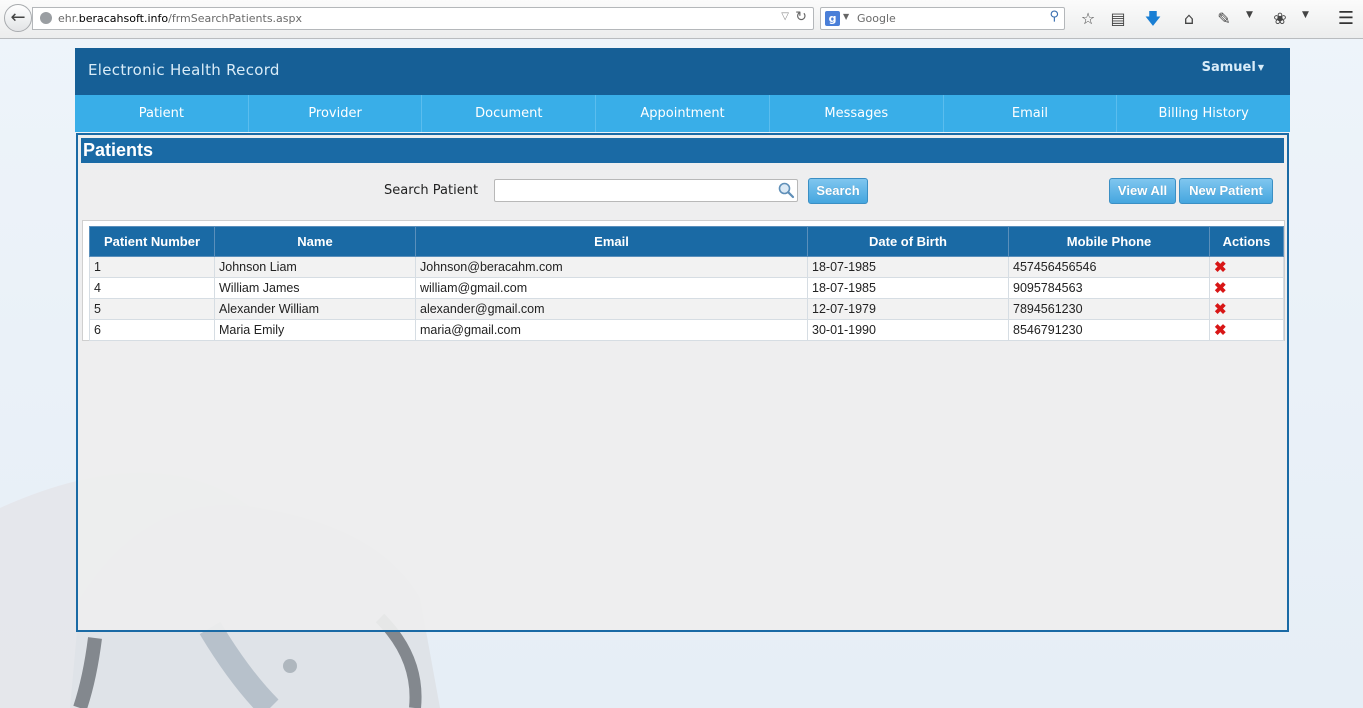 This screenshot has height=708, width=1363. I want to click on cell-name: Maria Emily, so click(315, 330).